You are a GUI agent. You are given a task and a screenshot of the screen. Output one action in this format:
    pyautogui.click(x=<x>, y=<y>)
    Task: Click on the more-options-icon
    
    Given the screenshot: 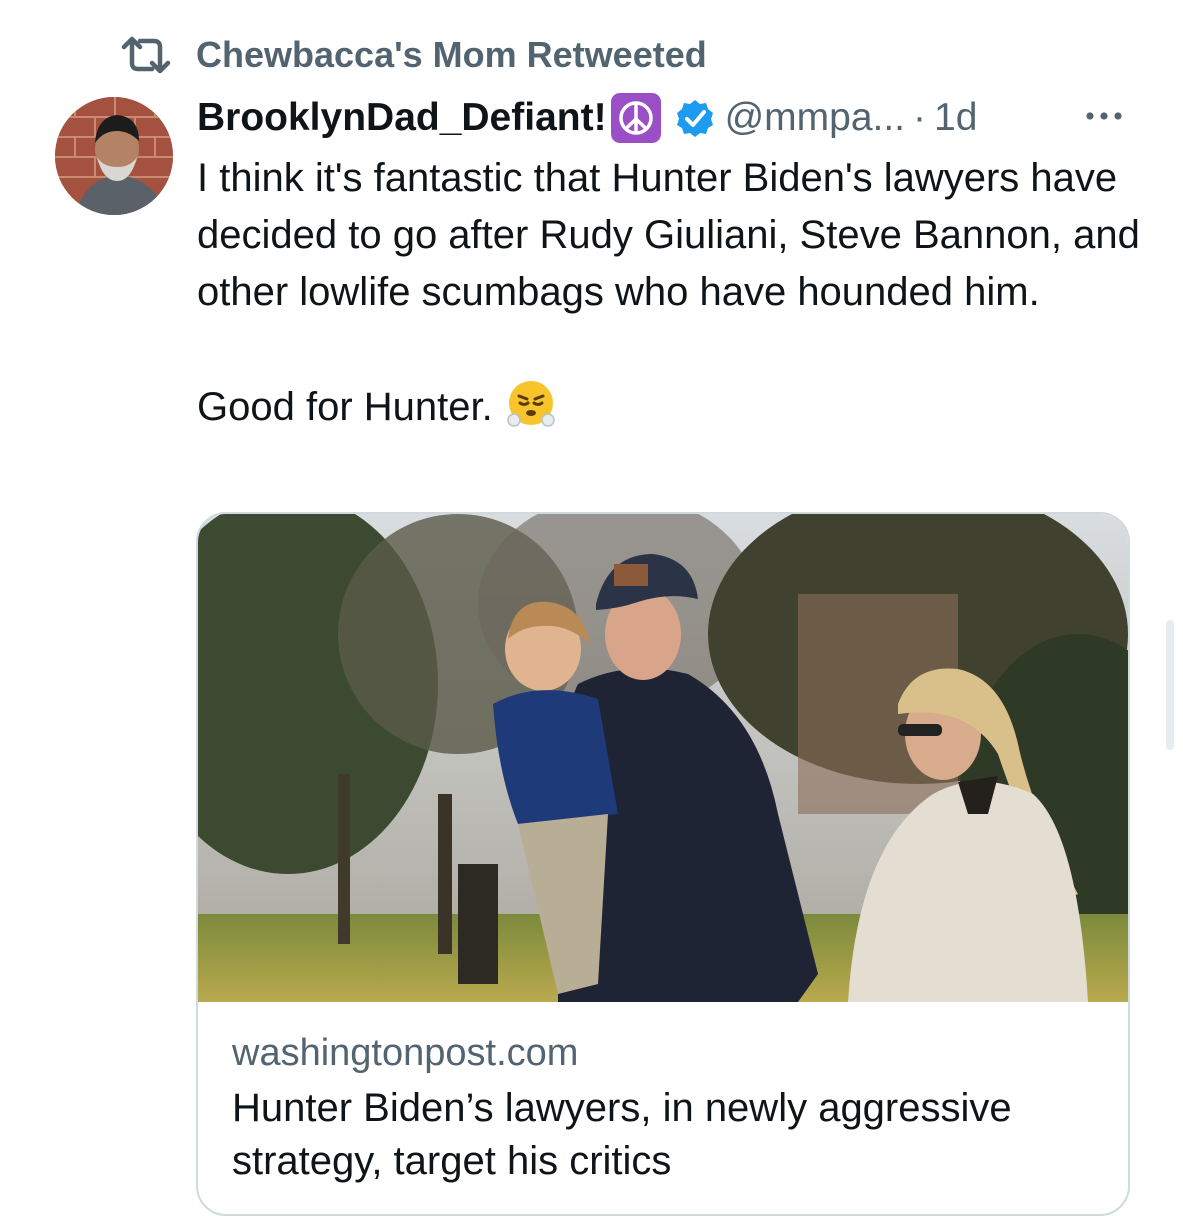 What is the action you would take?
    pyautogui.click(x=1104, y=116)
    